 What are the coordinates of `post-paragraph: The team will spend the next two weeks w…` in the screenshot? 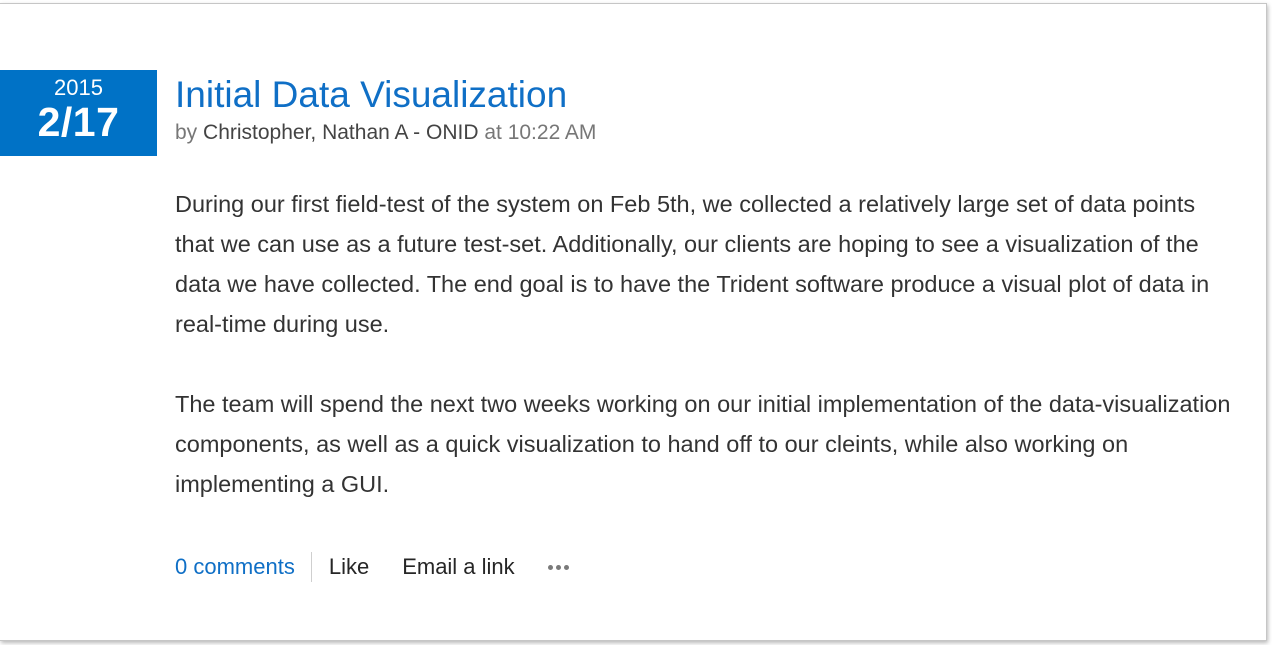 It's located at (703, 444).